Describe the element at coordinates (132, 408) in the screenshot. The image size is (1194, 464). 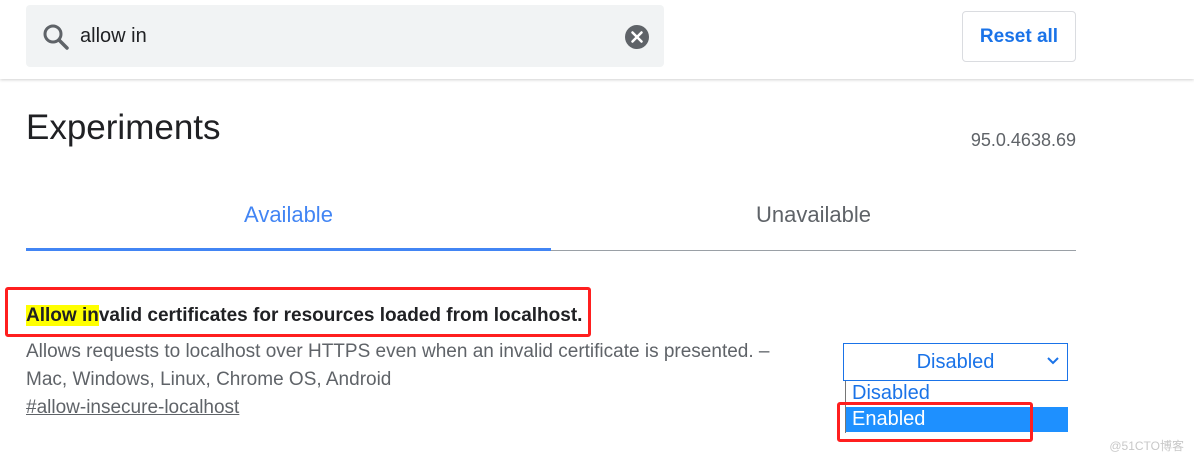
I see `experiment-link: #allow-insecure-localhost` at that location.